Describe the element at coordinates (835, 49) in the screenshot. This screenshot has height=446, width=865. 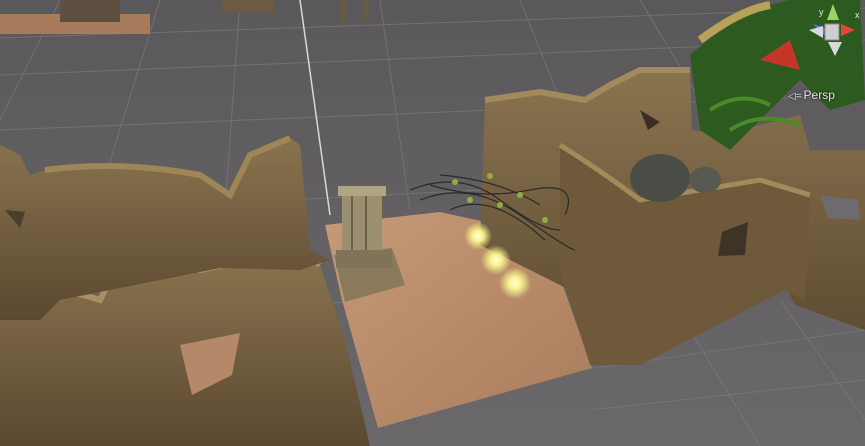
I see `gizmo-neg-z` at that location.